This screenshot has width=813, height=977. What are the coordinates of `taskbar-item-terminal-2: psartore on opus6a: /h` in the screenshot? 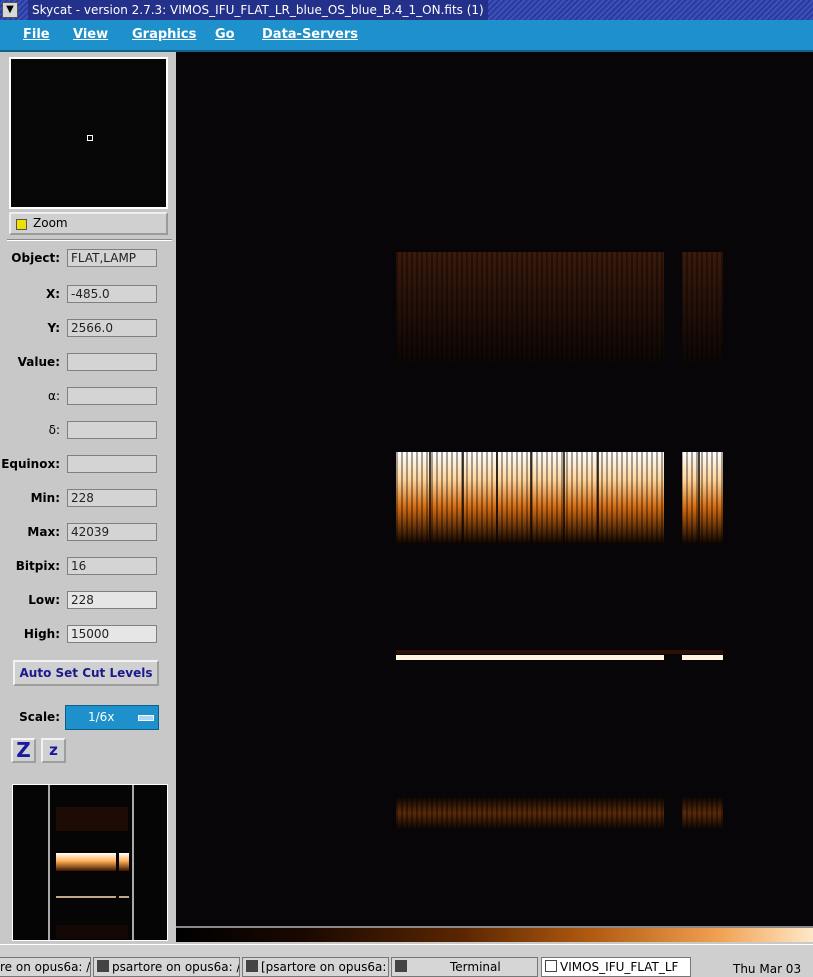 It's located at (166, 967).